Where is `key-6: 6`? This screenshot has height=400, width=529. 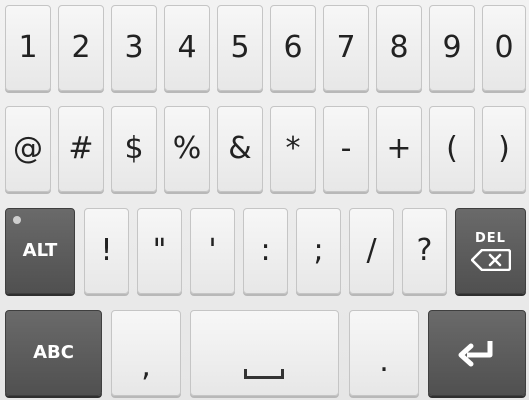
key-6: 6 is located at coordinates (293, 48).